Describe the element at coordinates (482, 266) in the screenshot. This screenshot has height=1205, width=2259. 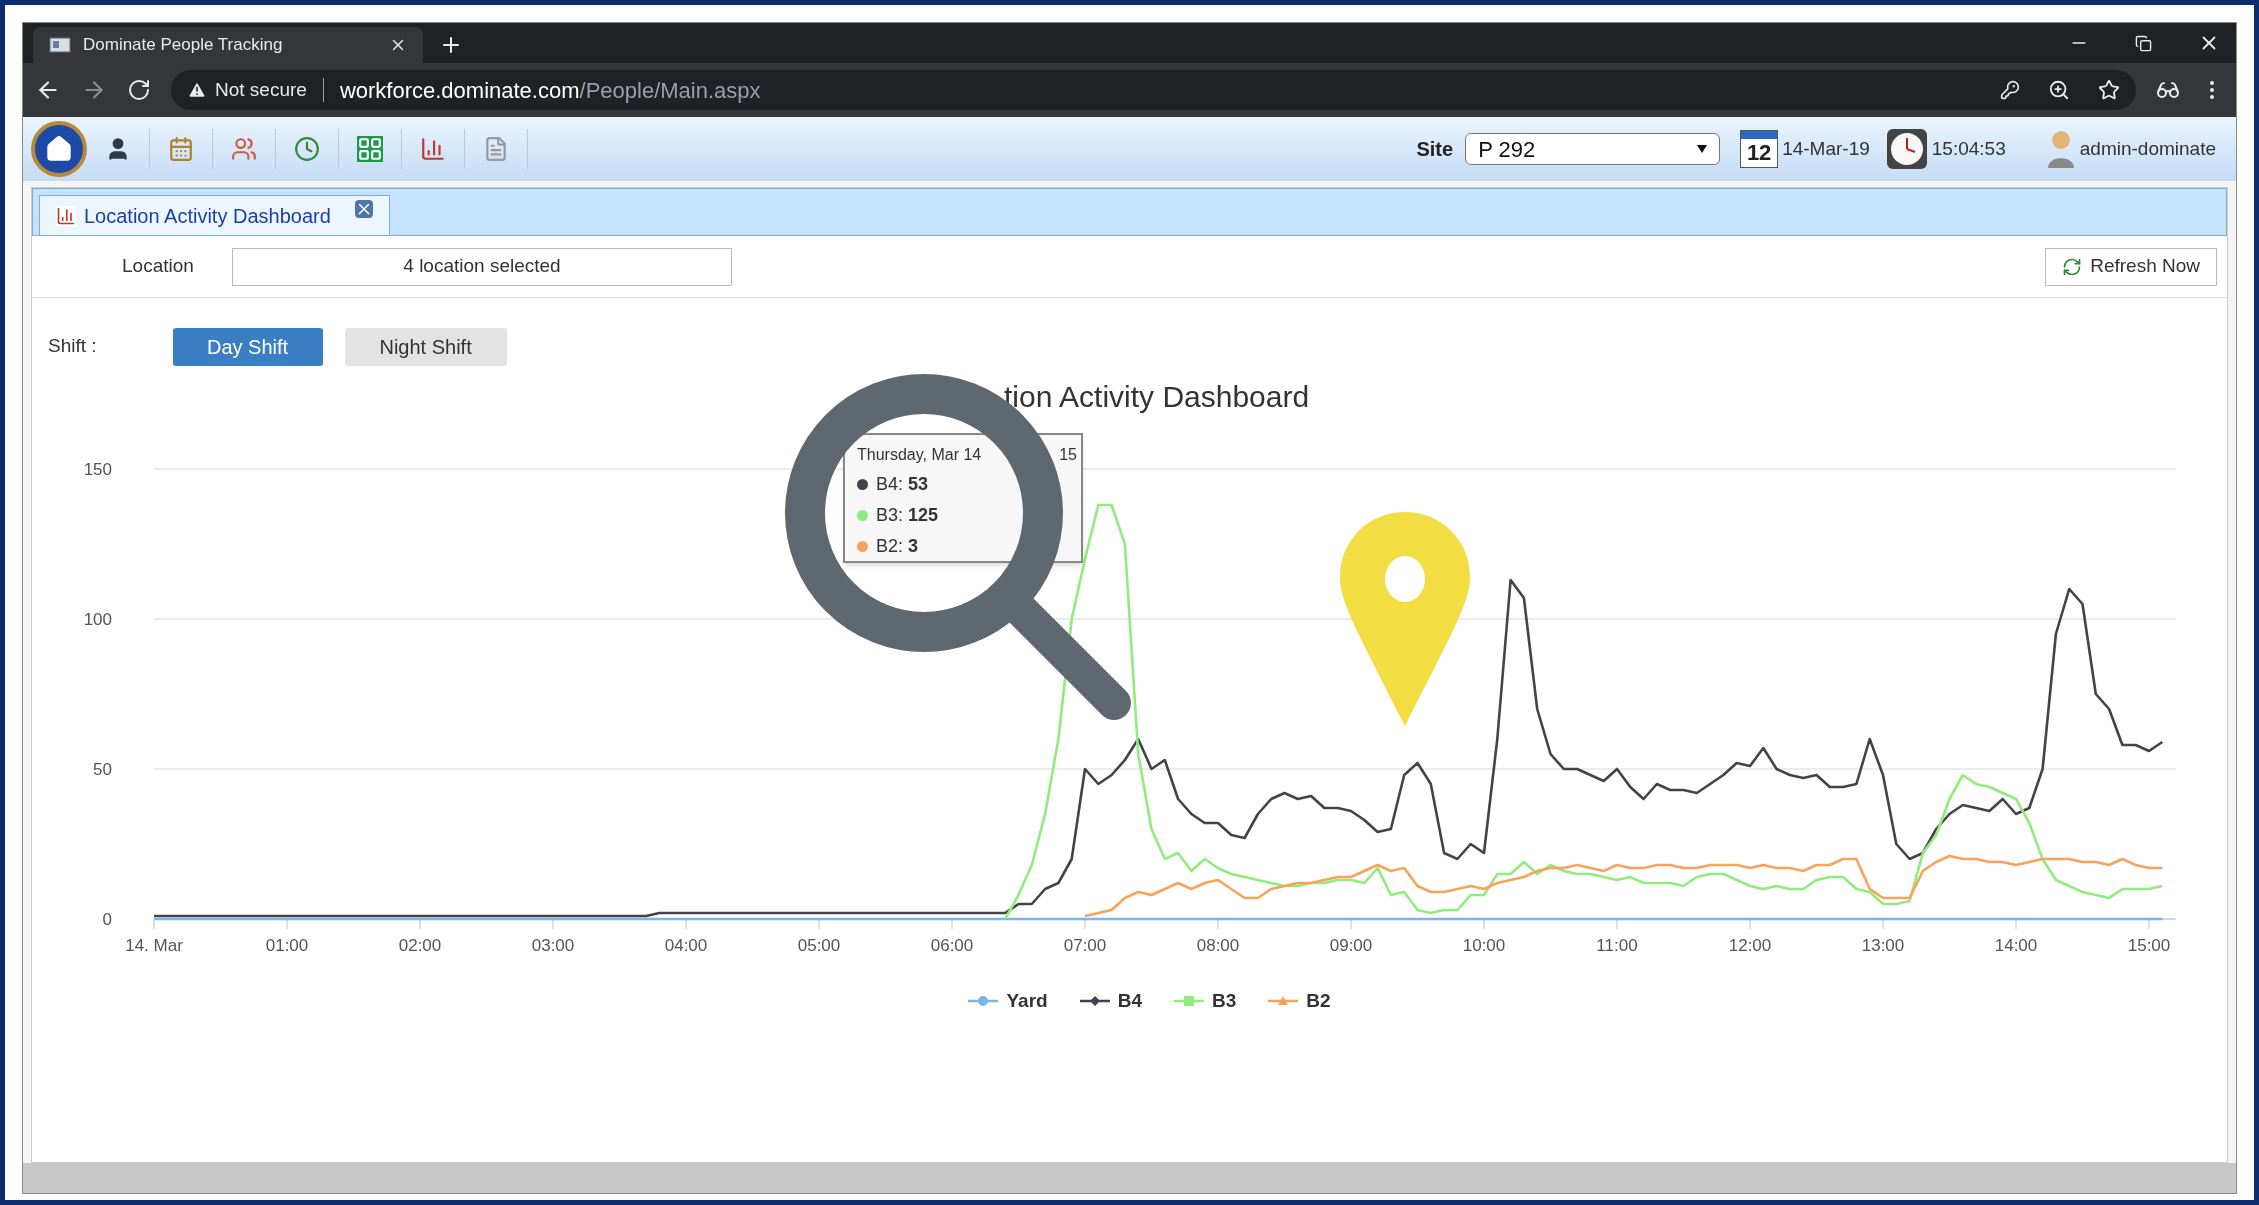
I see `location-field: 4 location selected` at that location.